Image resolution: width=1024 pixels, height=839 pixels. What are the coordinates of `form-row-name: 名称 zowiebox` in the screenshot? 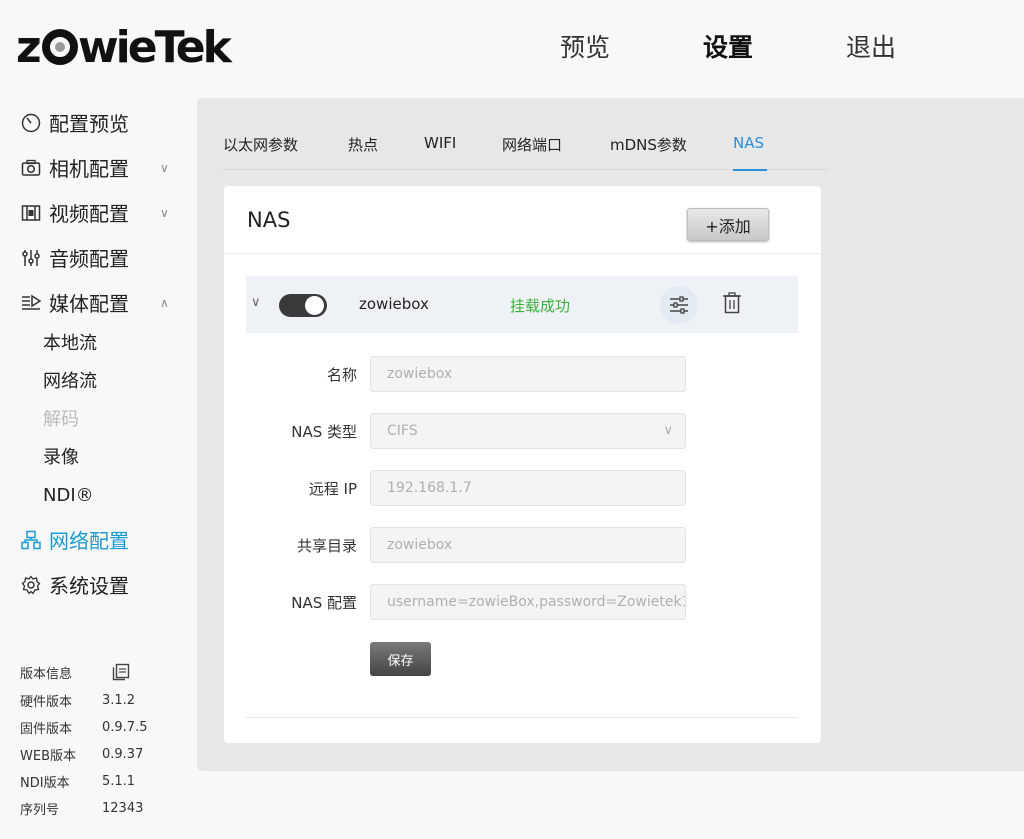 It's located at (522, 374).